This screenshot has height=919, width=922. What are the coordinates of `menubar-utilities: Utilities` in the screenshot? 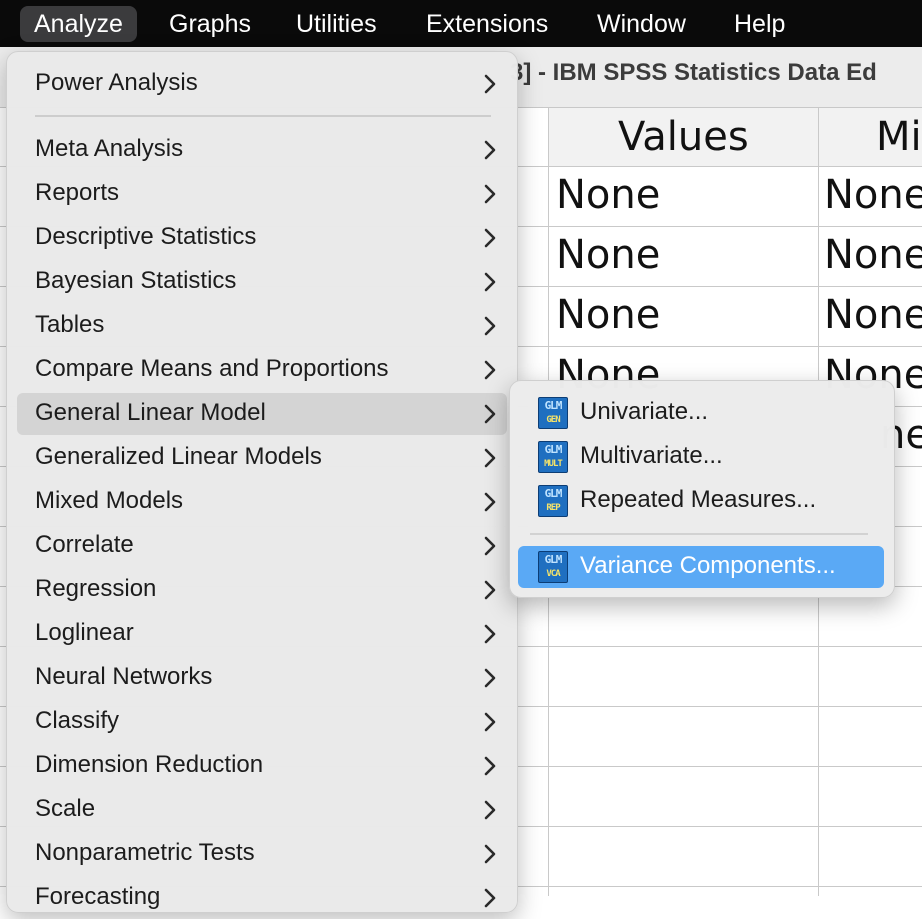 It's located at (336, 24).